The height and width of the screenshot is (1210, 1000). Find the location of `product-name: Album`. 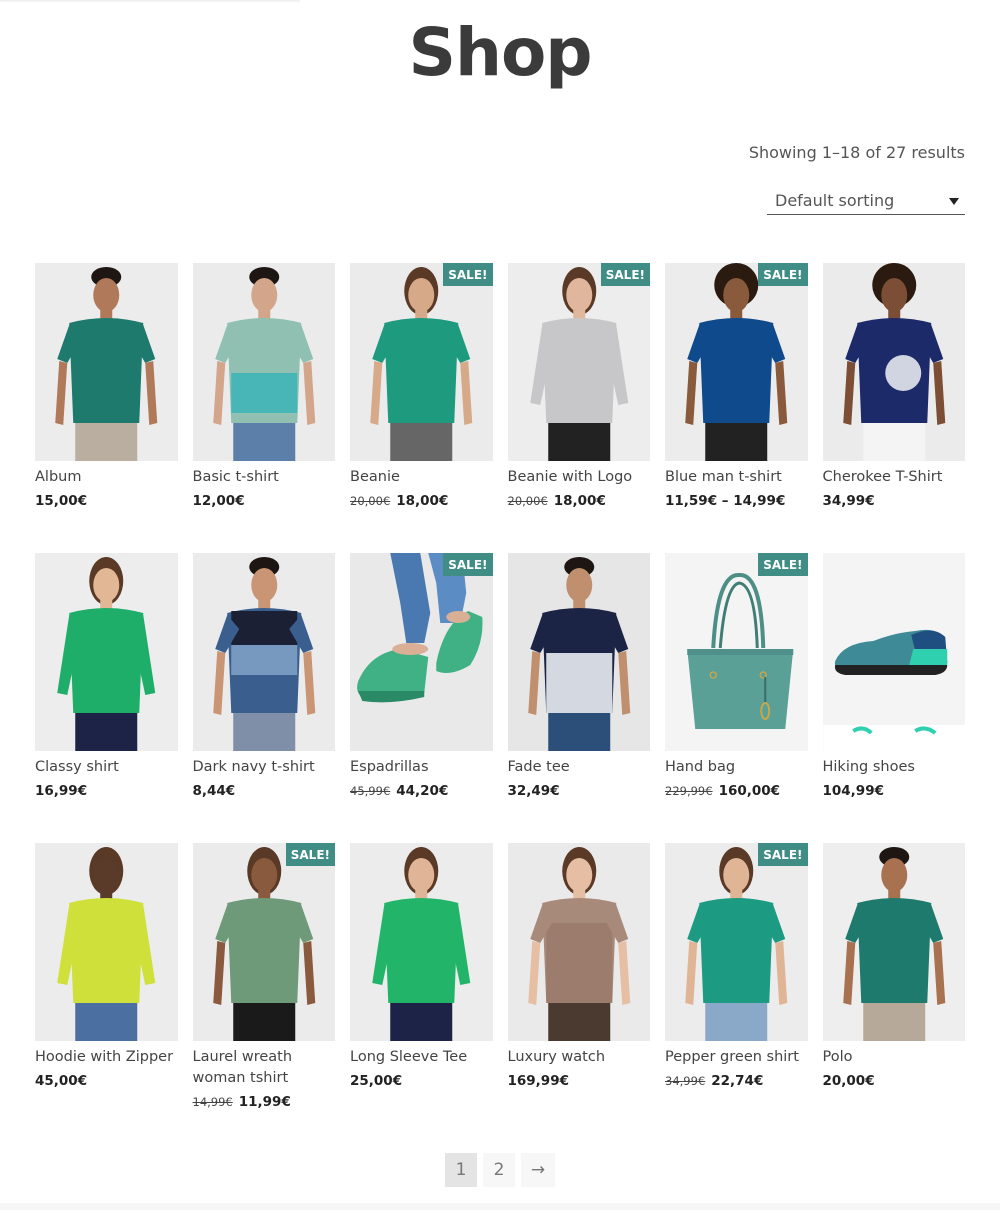

product-name: Album is located at coordinates (106, 477).